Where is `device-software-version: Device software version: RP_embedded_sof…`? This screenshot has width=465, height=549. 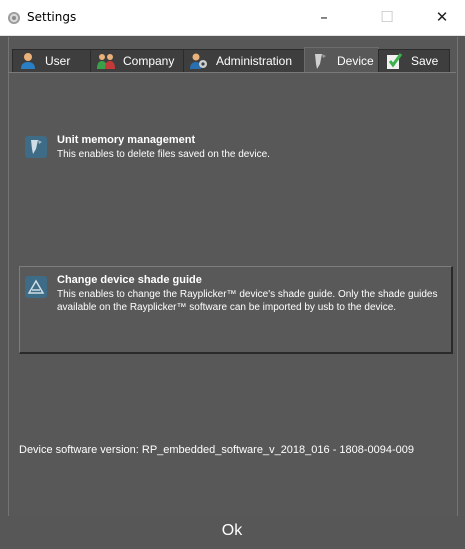
device-software-version: Device software version: RP_embedded_sof… is located at coordinates (217, 450).